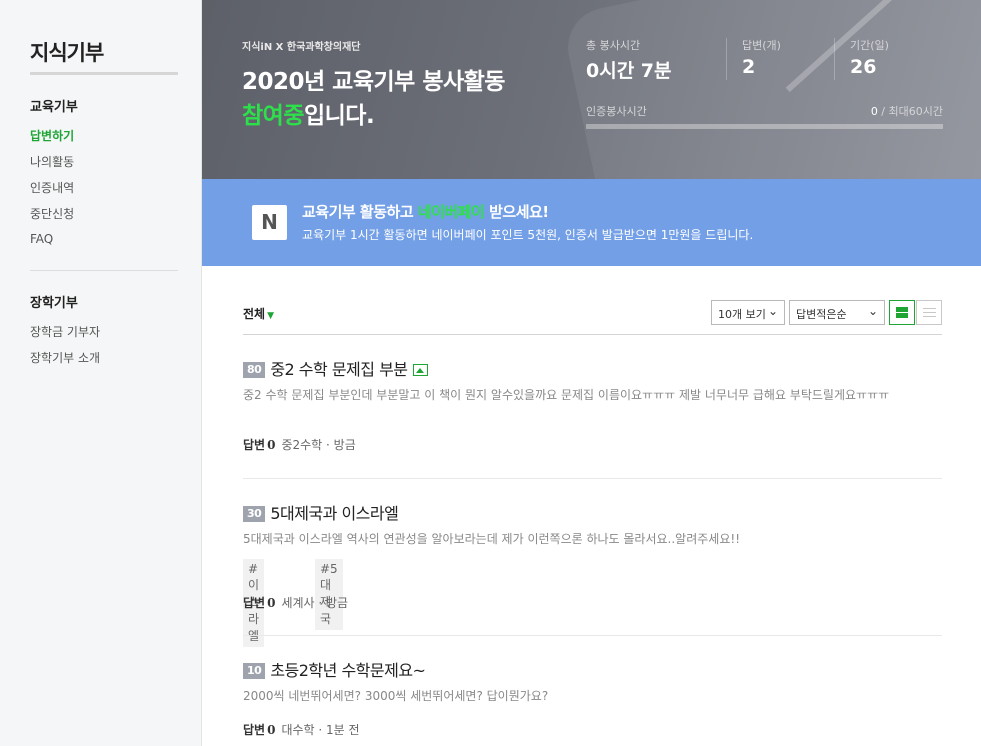  I want to click on card-view-icon, so click(902, 309).